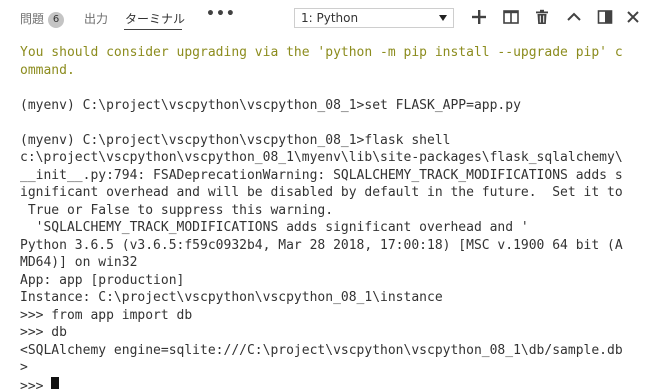  I want to click on panel-tab-bar: 問題 6 出力 ターミナル ••• 1: Python, so click(323, 18).